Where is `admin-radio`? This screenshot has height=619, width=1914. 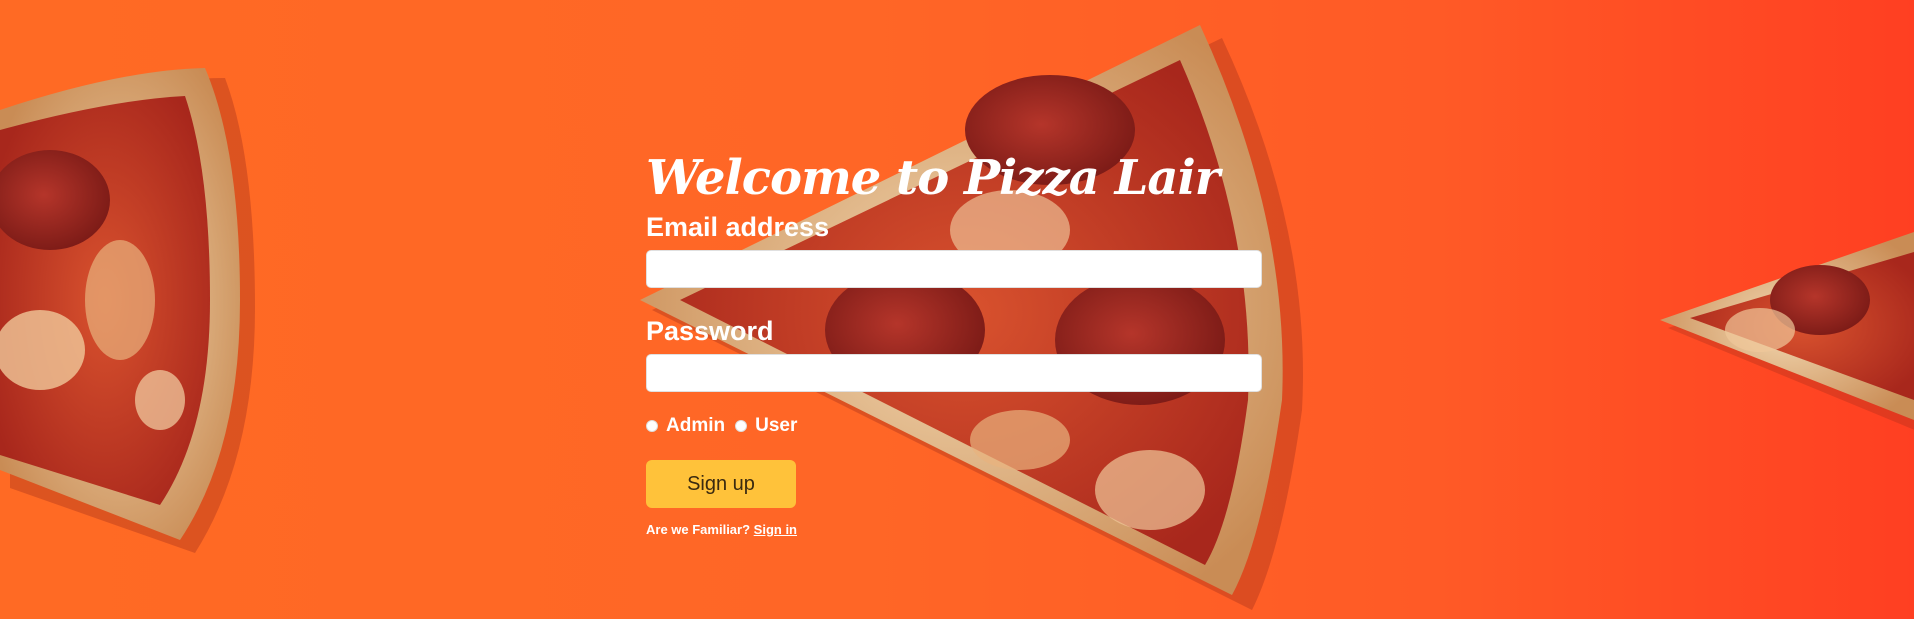 admin-radio is located at coordinates (652, 426).